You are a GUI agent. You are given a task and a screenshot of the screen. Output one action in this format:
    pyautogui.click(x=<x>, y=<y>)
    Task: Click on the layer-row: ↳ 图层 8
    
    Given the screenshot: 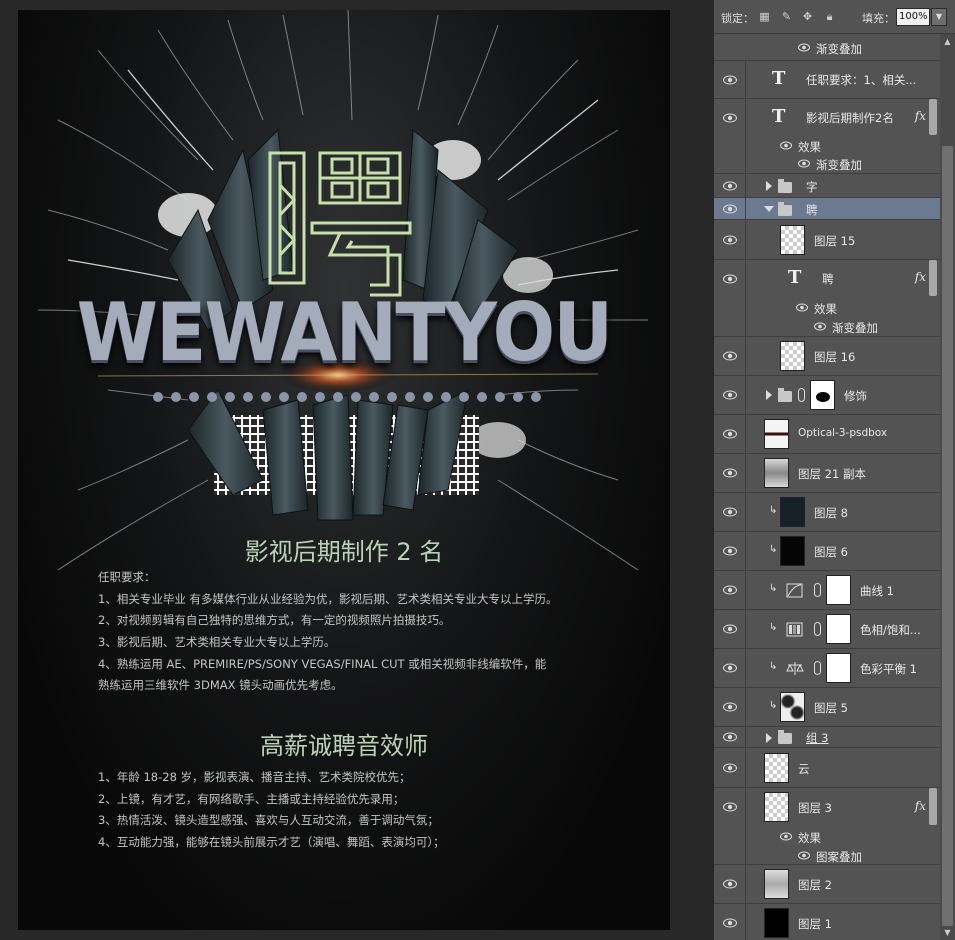 What is the action you would take?
    pyautogui.click(x=827, y=512)
    